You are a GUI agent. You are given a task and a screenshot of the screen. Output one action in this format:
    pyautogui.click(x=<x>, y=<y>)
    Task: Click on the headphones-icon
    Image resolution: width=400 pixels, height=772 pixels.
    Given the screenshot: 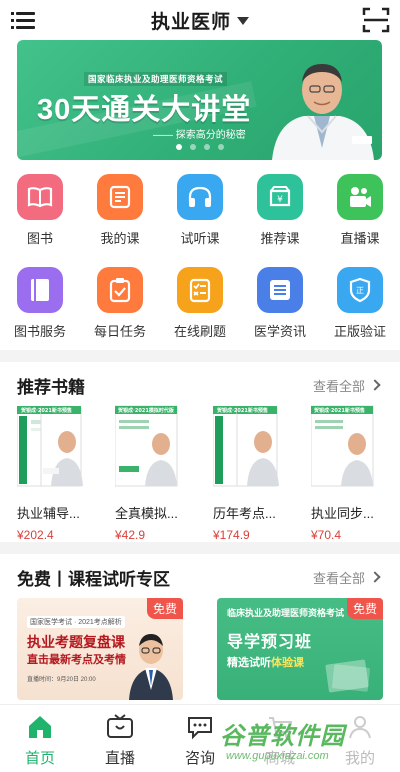 What is the action you would take?
    pyautogui.click(x=200, y=197)
    